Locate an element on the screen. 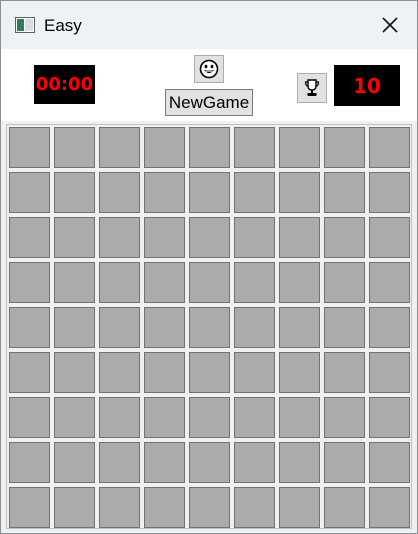 This screenshot has height=534, width=418. title-bar: Easy is located at coordinates (209, 25).